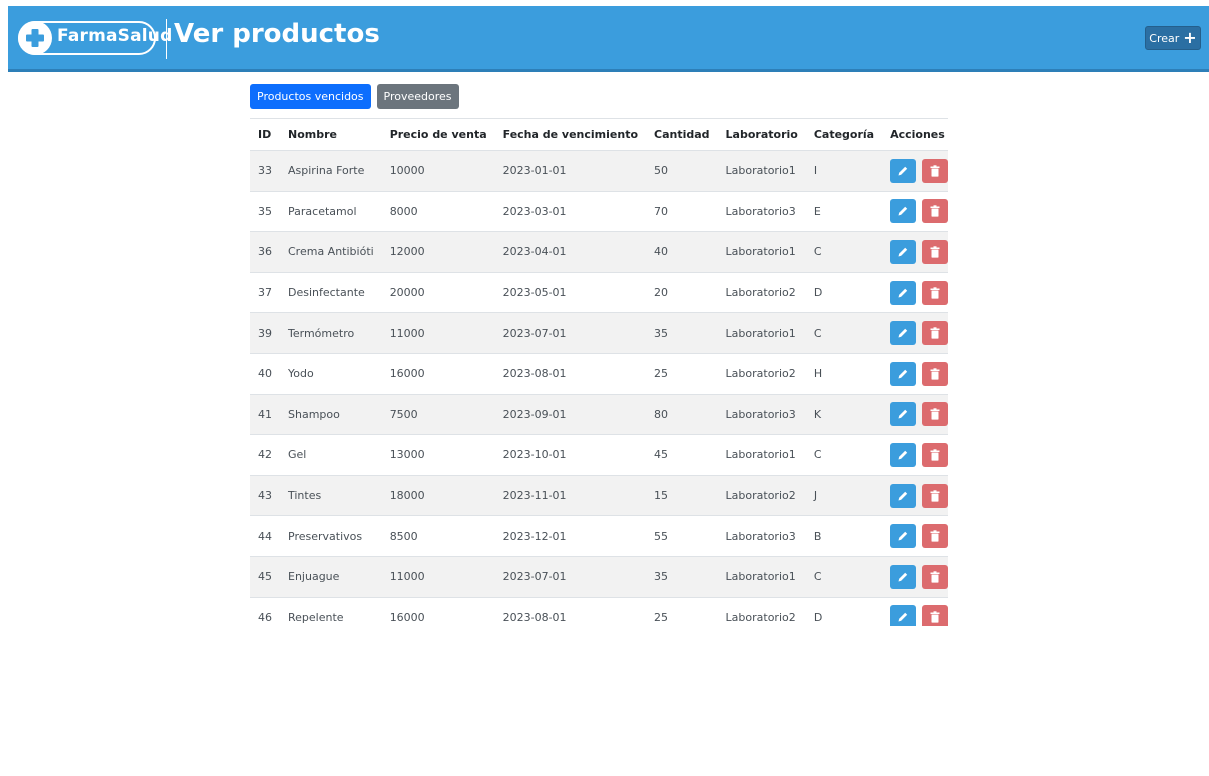 This screenshot has width=1209, height=776. Describe the element at coordinates (682, 171) in the screenshot. I see `cell-cantidad: 50` at that location.